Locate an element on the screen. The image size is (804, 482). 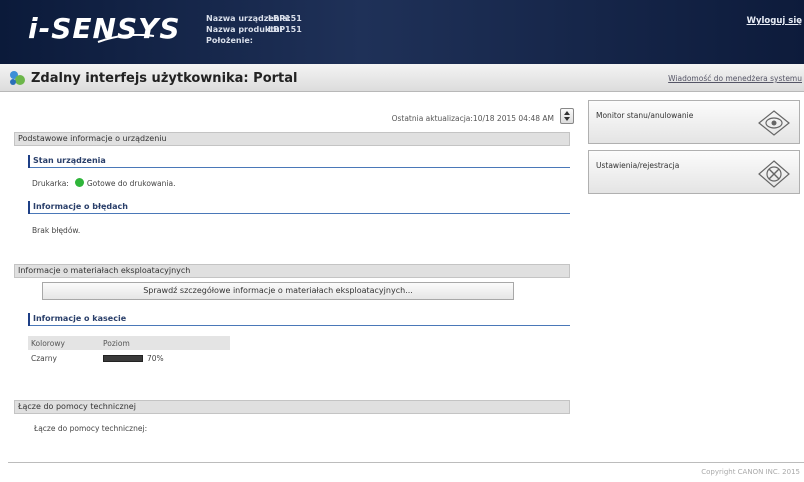
basic-info-section-header: Podstawowe informacje o urządzeniu is located at coordinates (292, 139).